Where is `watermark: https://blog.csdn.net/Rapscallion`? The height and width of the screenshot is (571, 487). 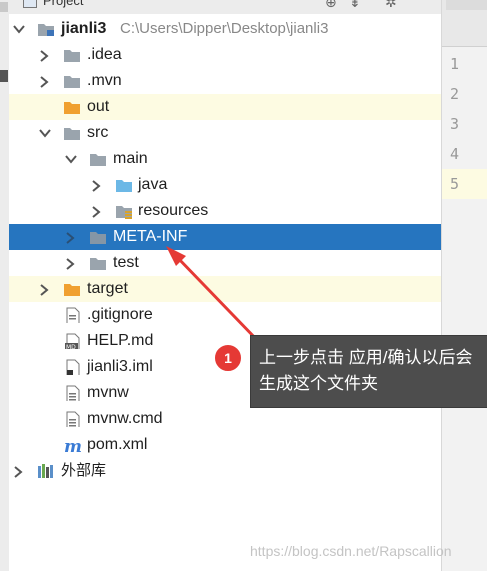
watermark: https://blog.csdn.net/Rapscallion is located at coordinates (351, 551).